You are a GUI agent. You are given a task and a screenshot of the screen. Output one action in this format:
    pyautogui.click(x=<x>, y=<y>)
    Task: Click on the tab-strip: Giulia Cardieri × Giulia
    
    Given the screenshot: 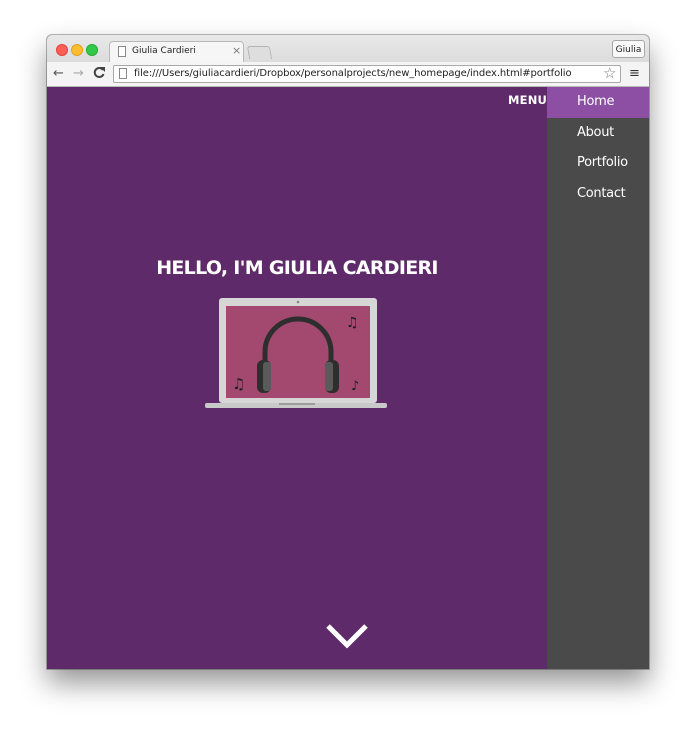 What is the action you would take?
    pyautogui.click(x=348, y=48)
    